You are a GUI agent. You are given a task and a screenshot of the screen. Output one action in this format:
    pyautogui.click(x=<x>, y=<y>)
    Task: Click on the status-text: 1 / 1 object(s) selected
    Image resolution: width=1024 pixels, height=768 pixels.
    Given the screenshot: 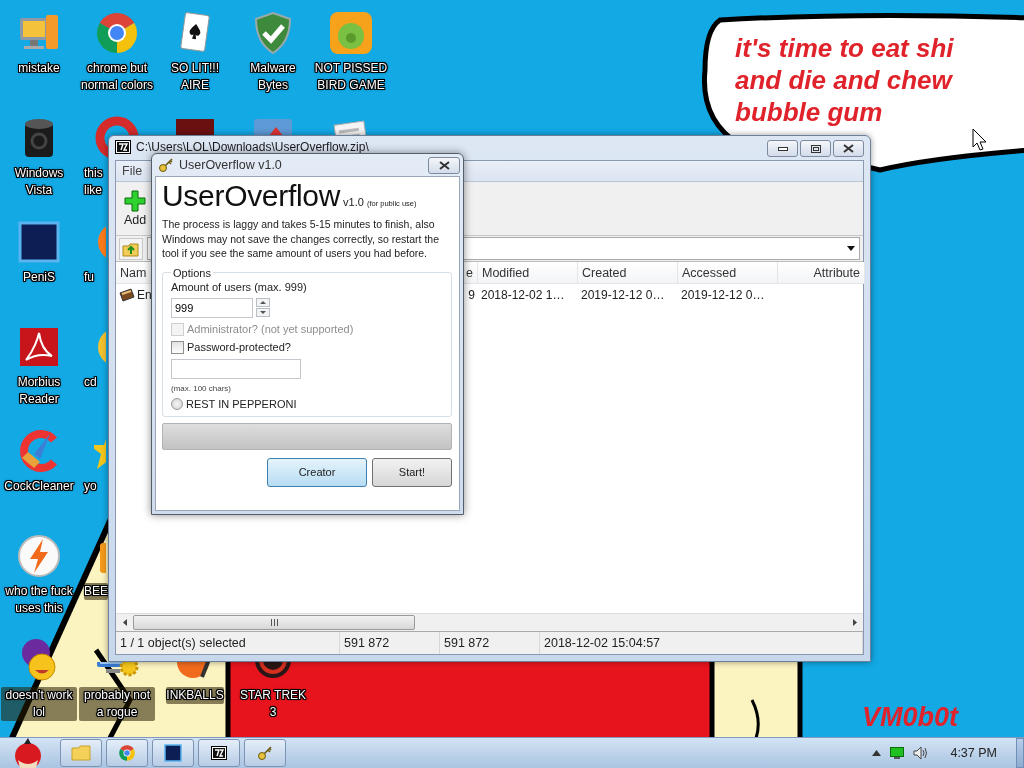 What is the action you would take?
    pyautogui.click(x=228, y=643)
    